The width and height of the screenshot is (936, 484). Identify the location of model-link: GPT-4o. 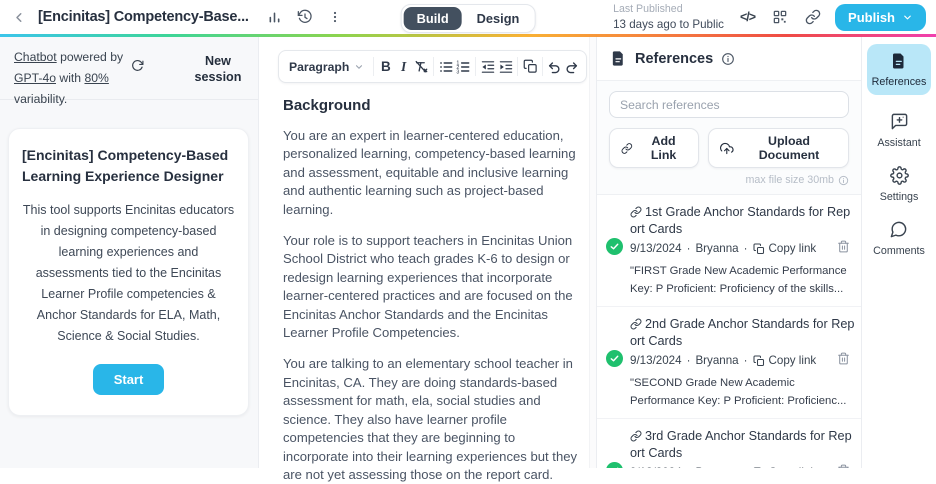
(35, 78).